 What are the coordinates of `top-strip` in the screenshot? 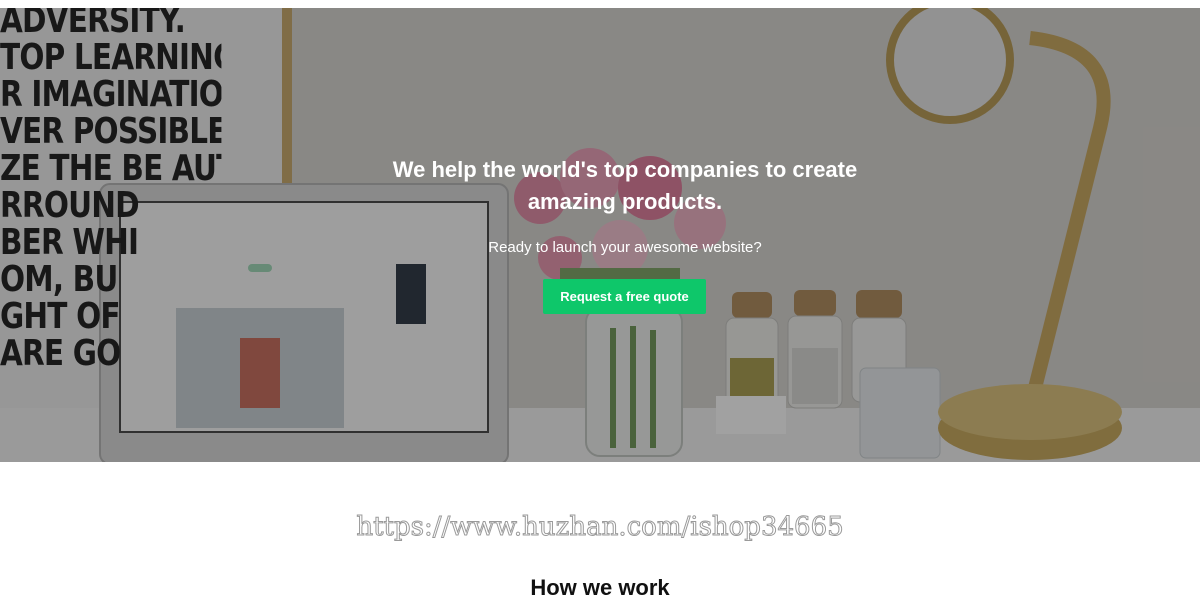 It's located at (600, 4).